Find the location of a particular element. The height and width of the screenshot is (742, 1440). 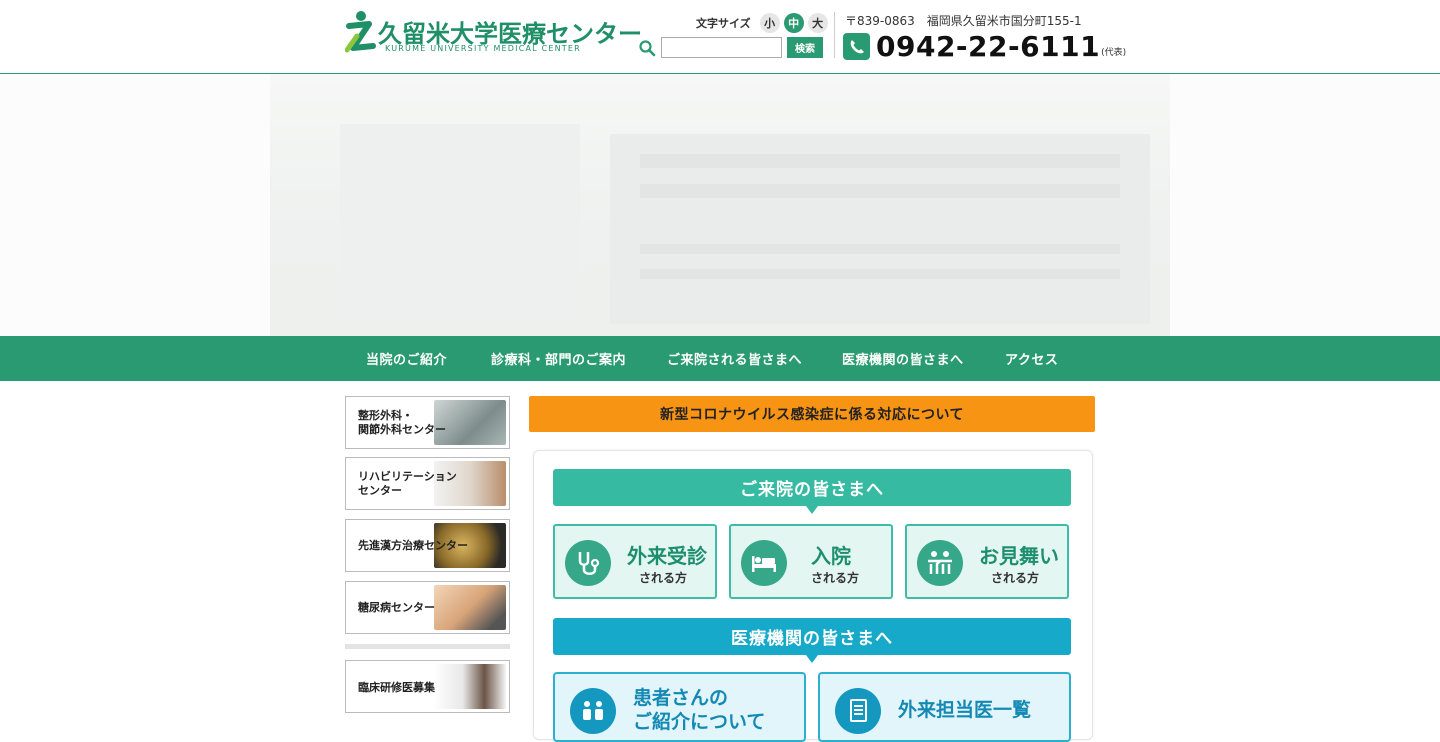

sidebar-banner-label: 臨床研修医募集 is located at coordinates (396, 687).